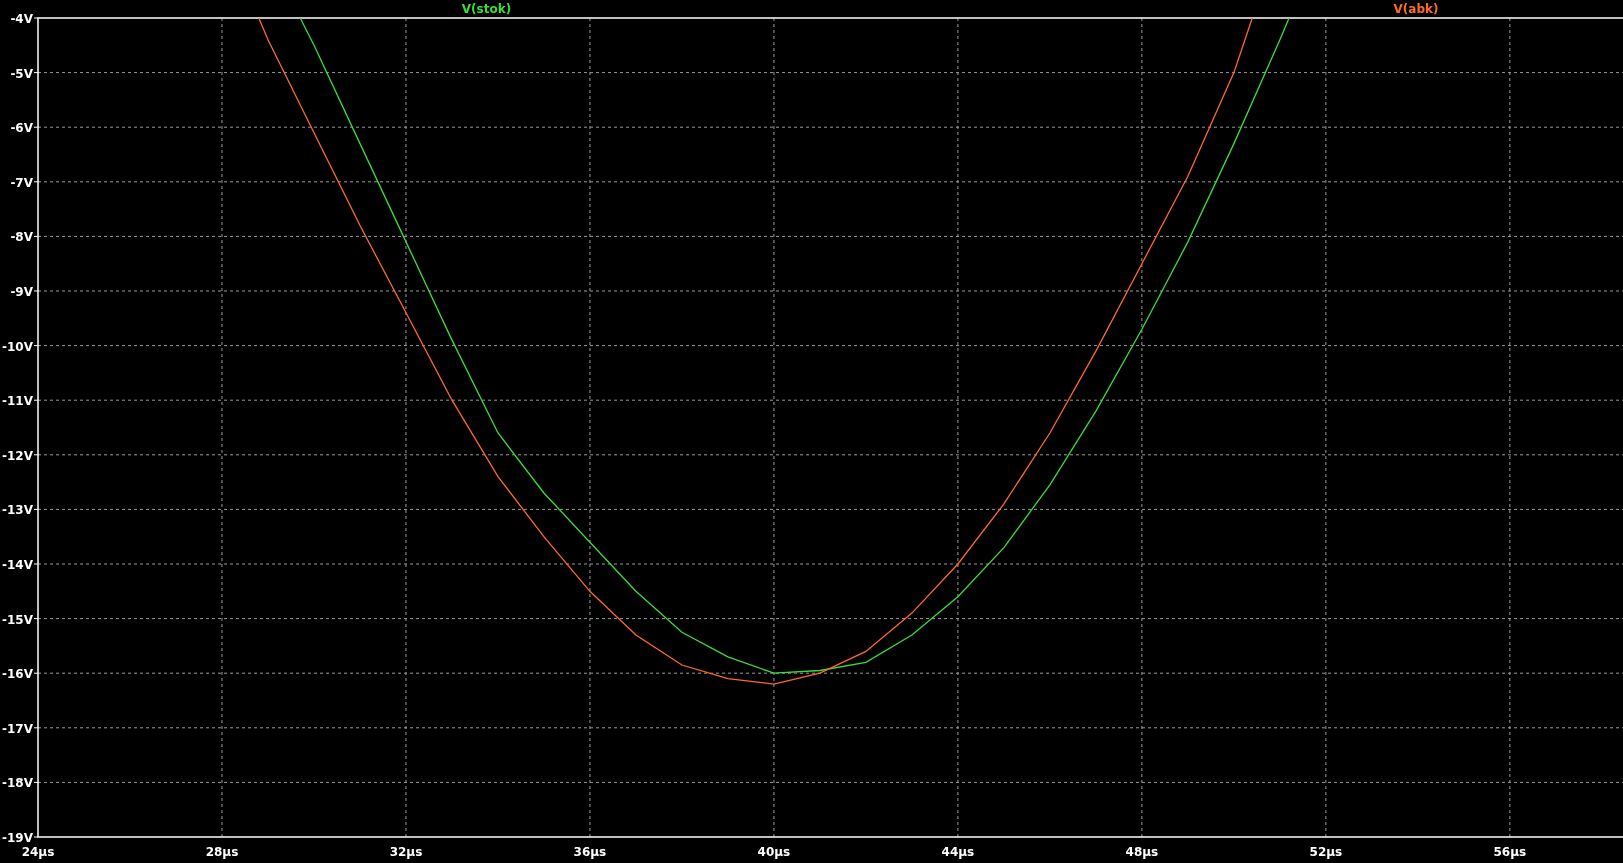 This screenshot has width=1623, height=863. Describe the element at coordinates (21, 292) in the screenshot. I see `axis-tick-label: -9V` at that location.